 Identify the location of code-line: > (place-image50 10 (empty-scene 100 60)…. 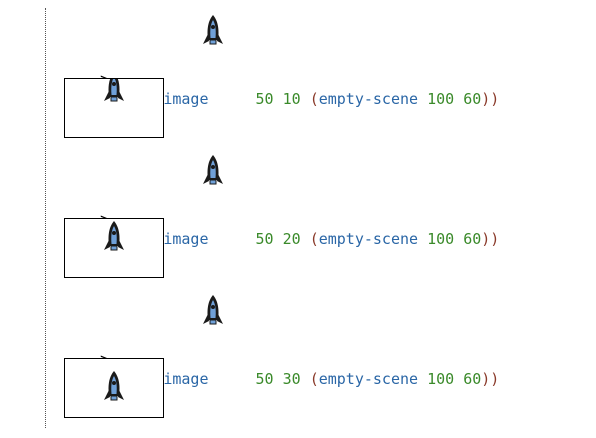
(281, 78).